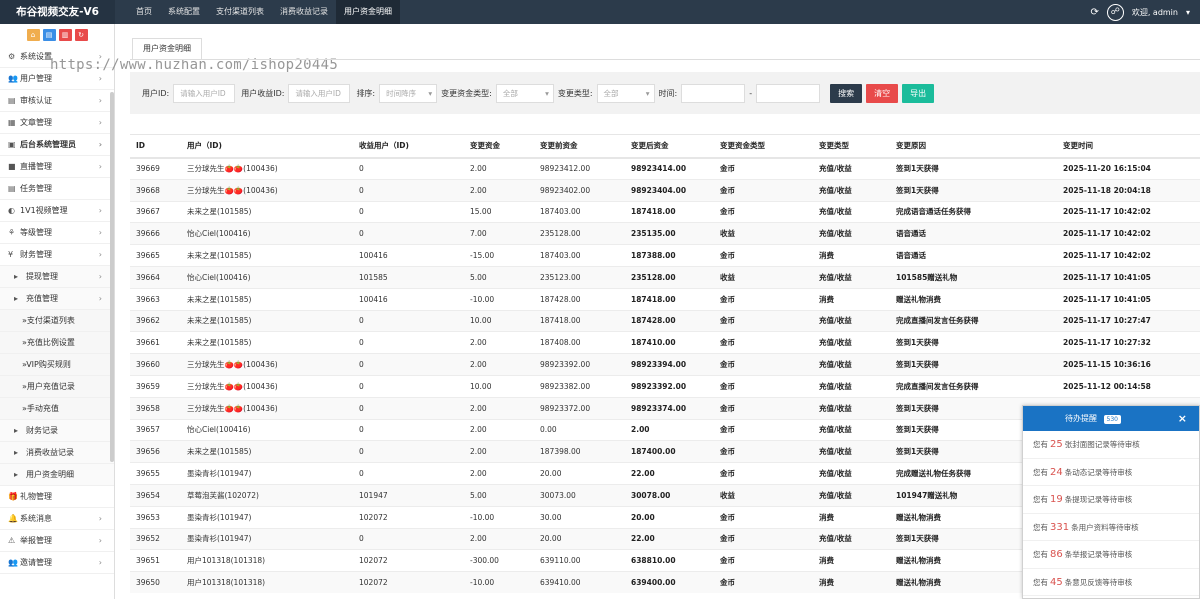  What do you see at coordinates (57, 321) in the screenshot?
I see `sidebar-item: »支付渠道列表` at bounding box center [57, 321].